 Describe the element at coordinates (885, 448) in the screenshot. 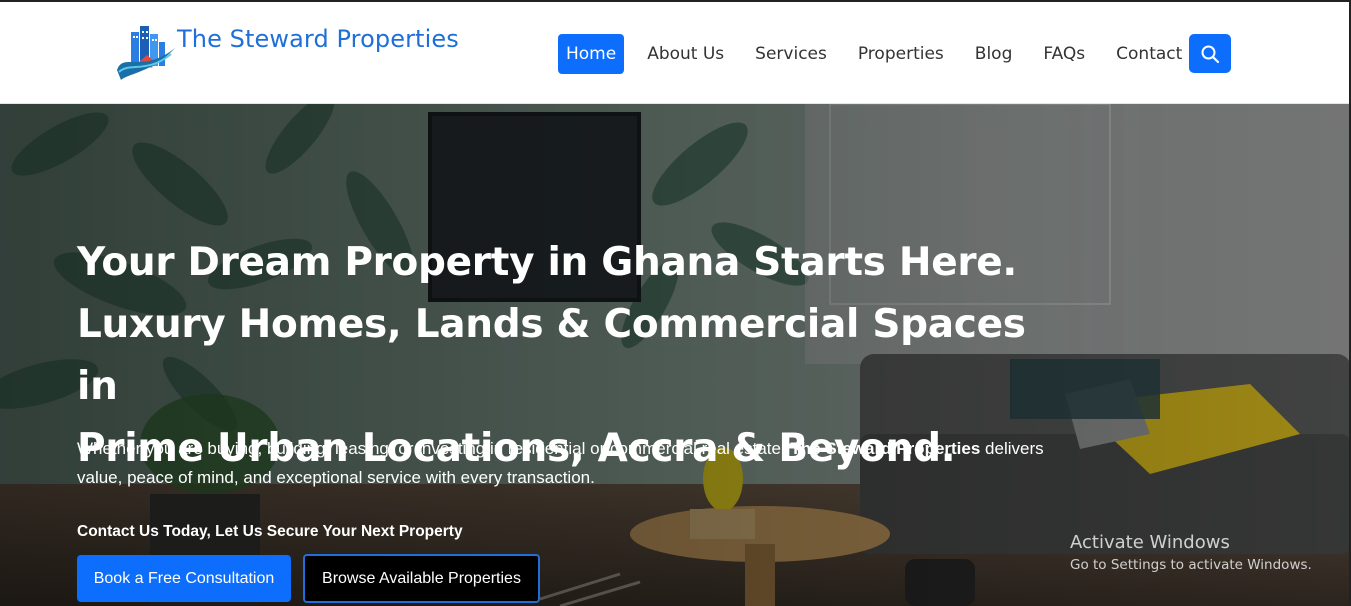

I see `hero-desc-brand: The Steward Properties` at that location.